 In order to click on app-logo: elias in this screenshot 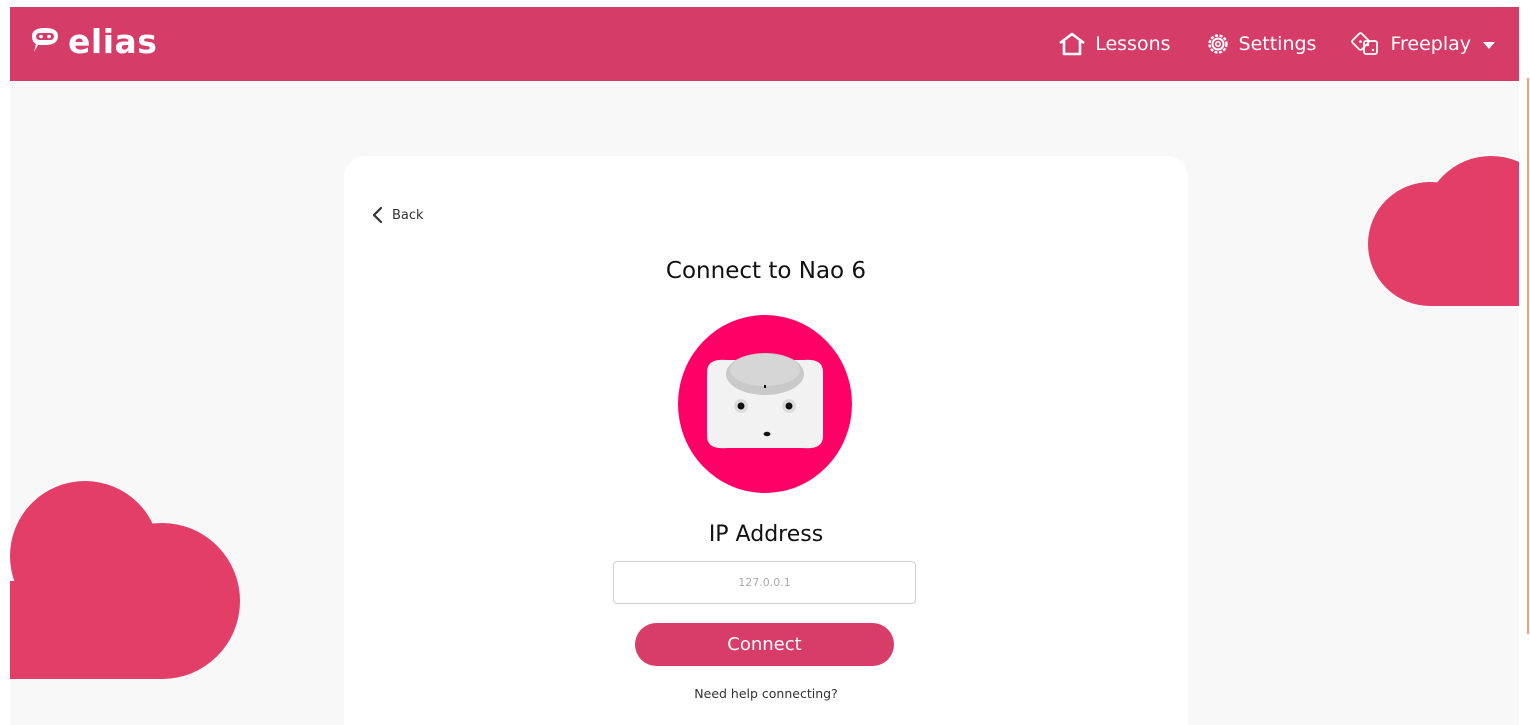, I will do `click(92, 41)`.